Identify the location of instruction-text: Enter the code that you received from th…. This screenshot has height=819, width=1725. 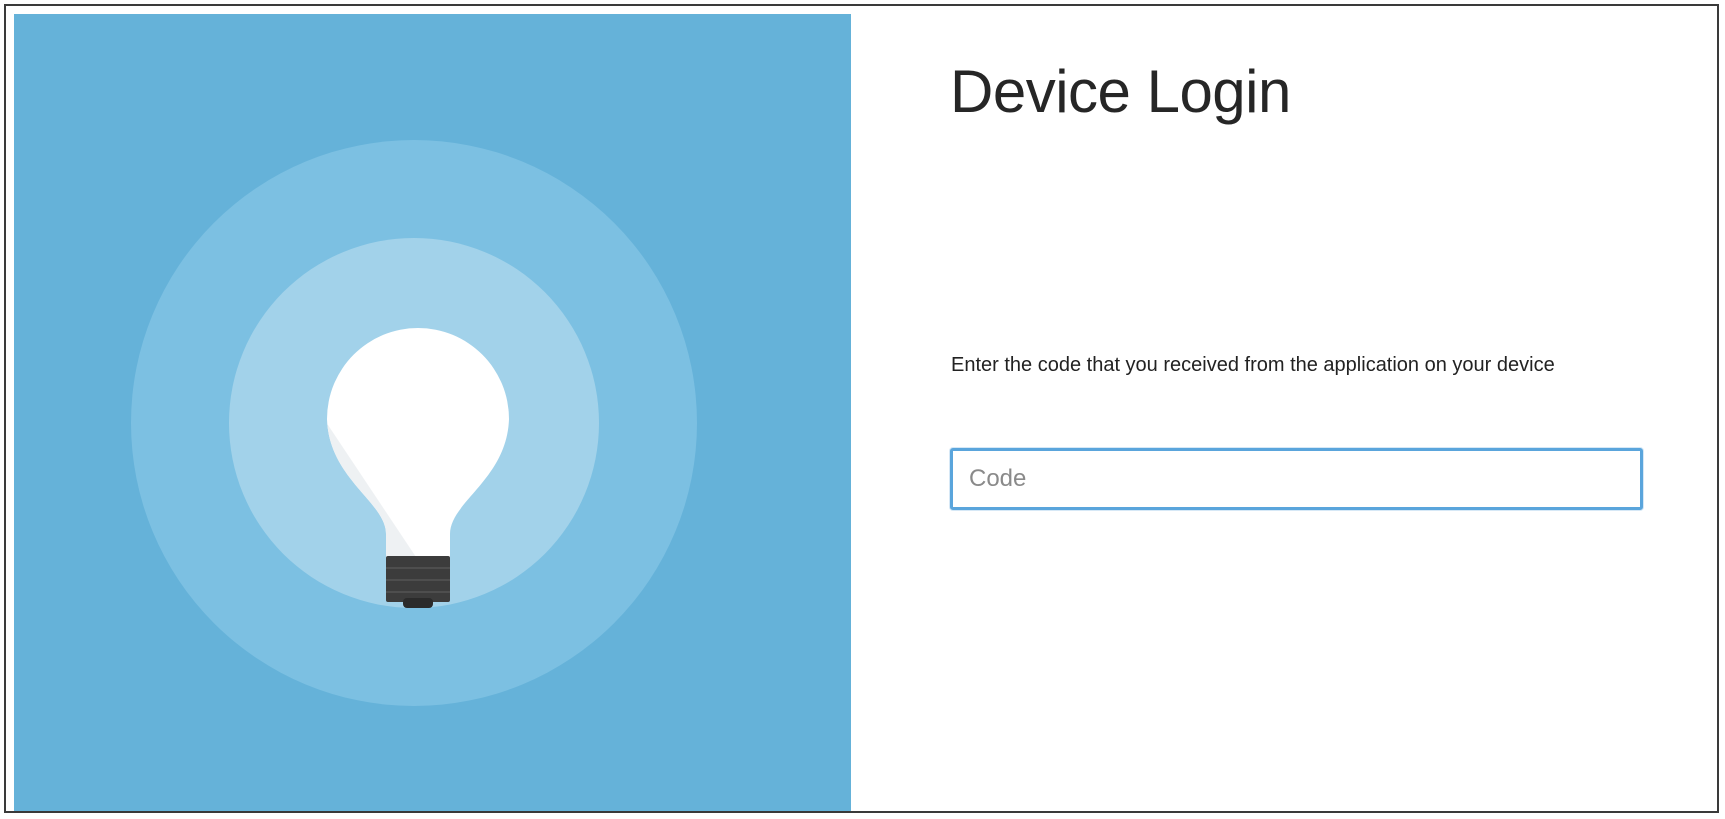
(1253, 365).